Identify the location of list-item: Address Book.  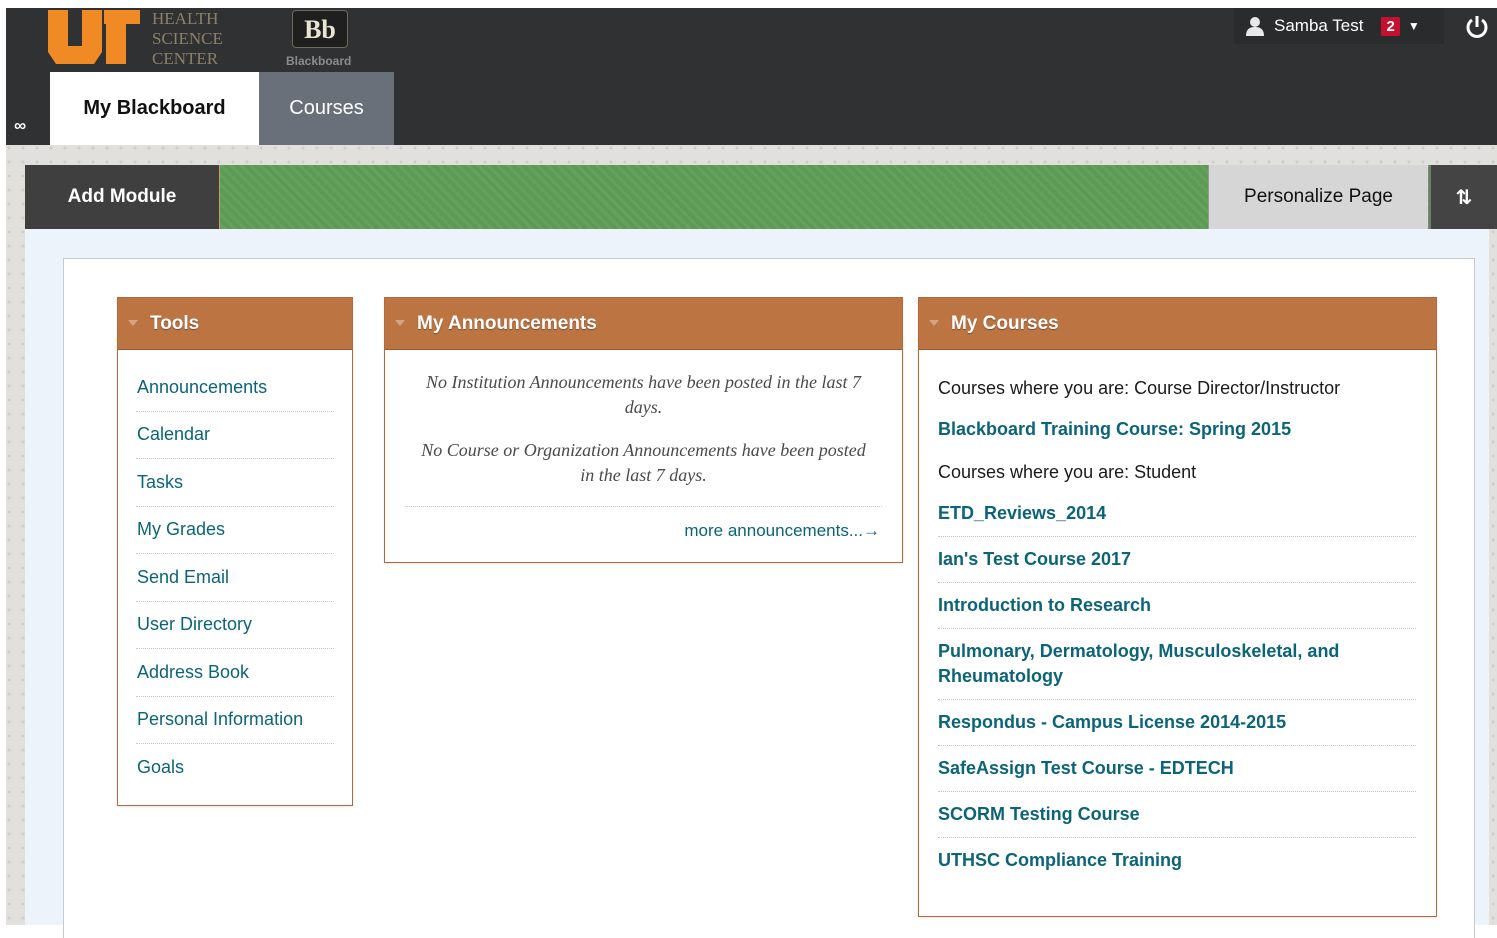
(235, 673).